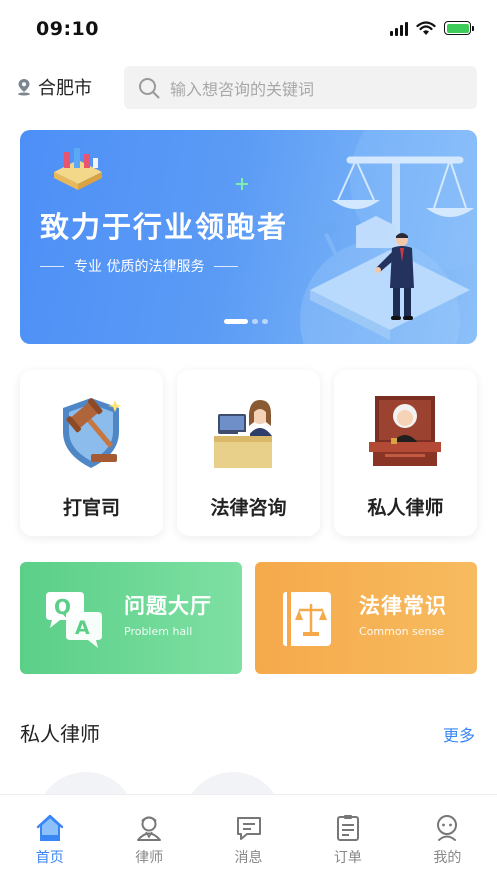 This screenshot has height=883, width=497. What do you see at coordinates (24, 87) in the screenshot?
I see `location-pin-icon` at bounding box center [24, 87].